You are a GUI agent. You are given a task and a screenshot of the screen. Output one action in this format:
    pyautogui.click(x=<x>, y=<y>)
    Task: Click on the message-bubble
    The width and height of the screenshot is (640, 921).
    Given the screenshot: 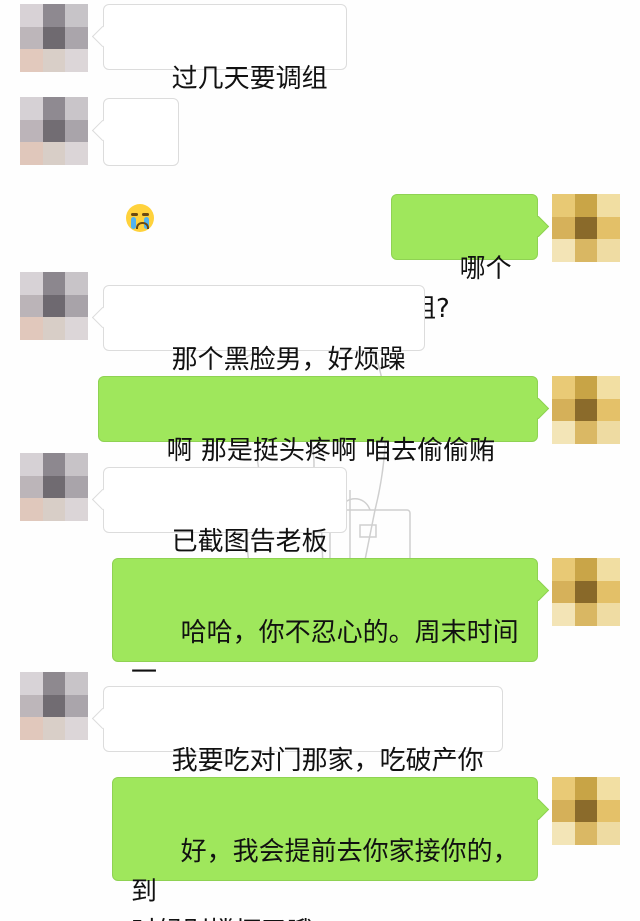 What is the action you would take?
    pyautogui.click(x=141, y=165)
    